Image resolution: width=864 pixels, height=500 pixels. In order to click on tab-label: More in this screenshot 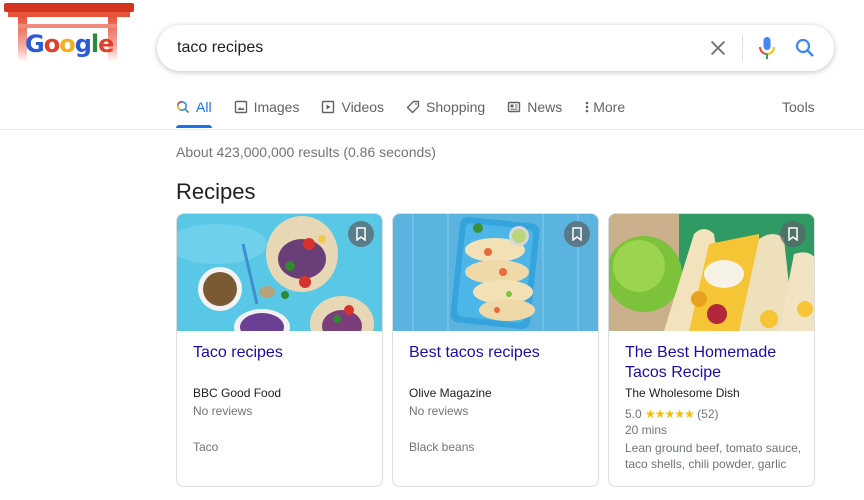, I will do `click(609, 107)`.